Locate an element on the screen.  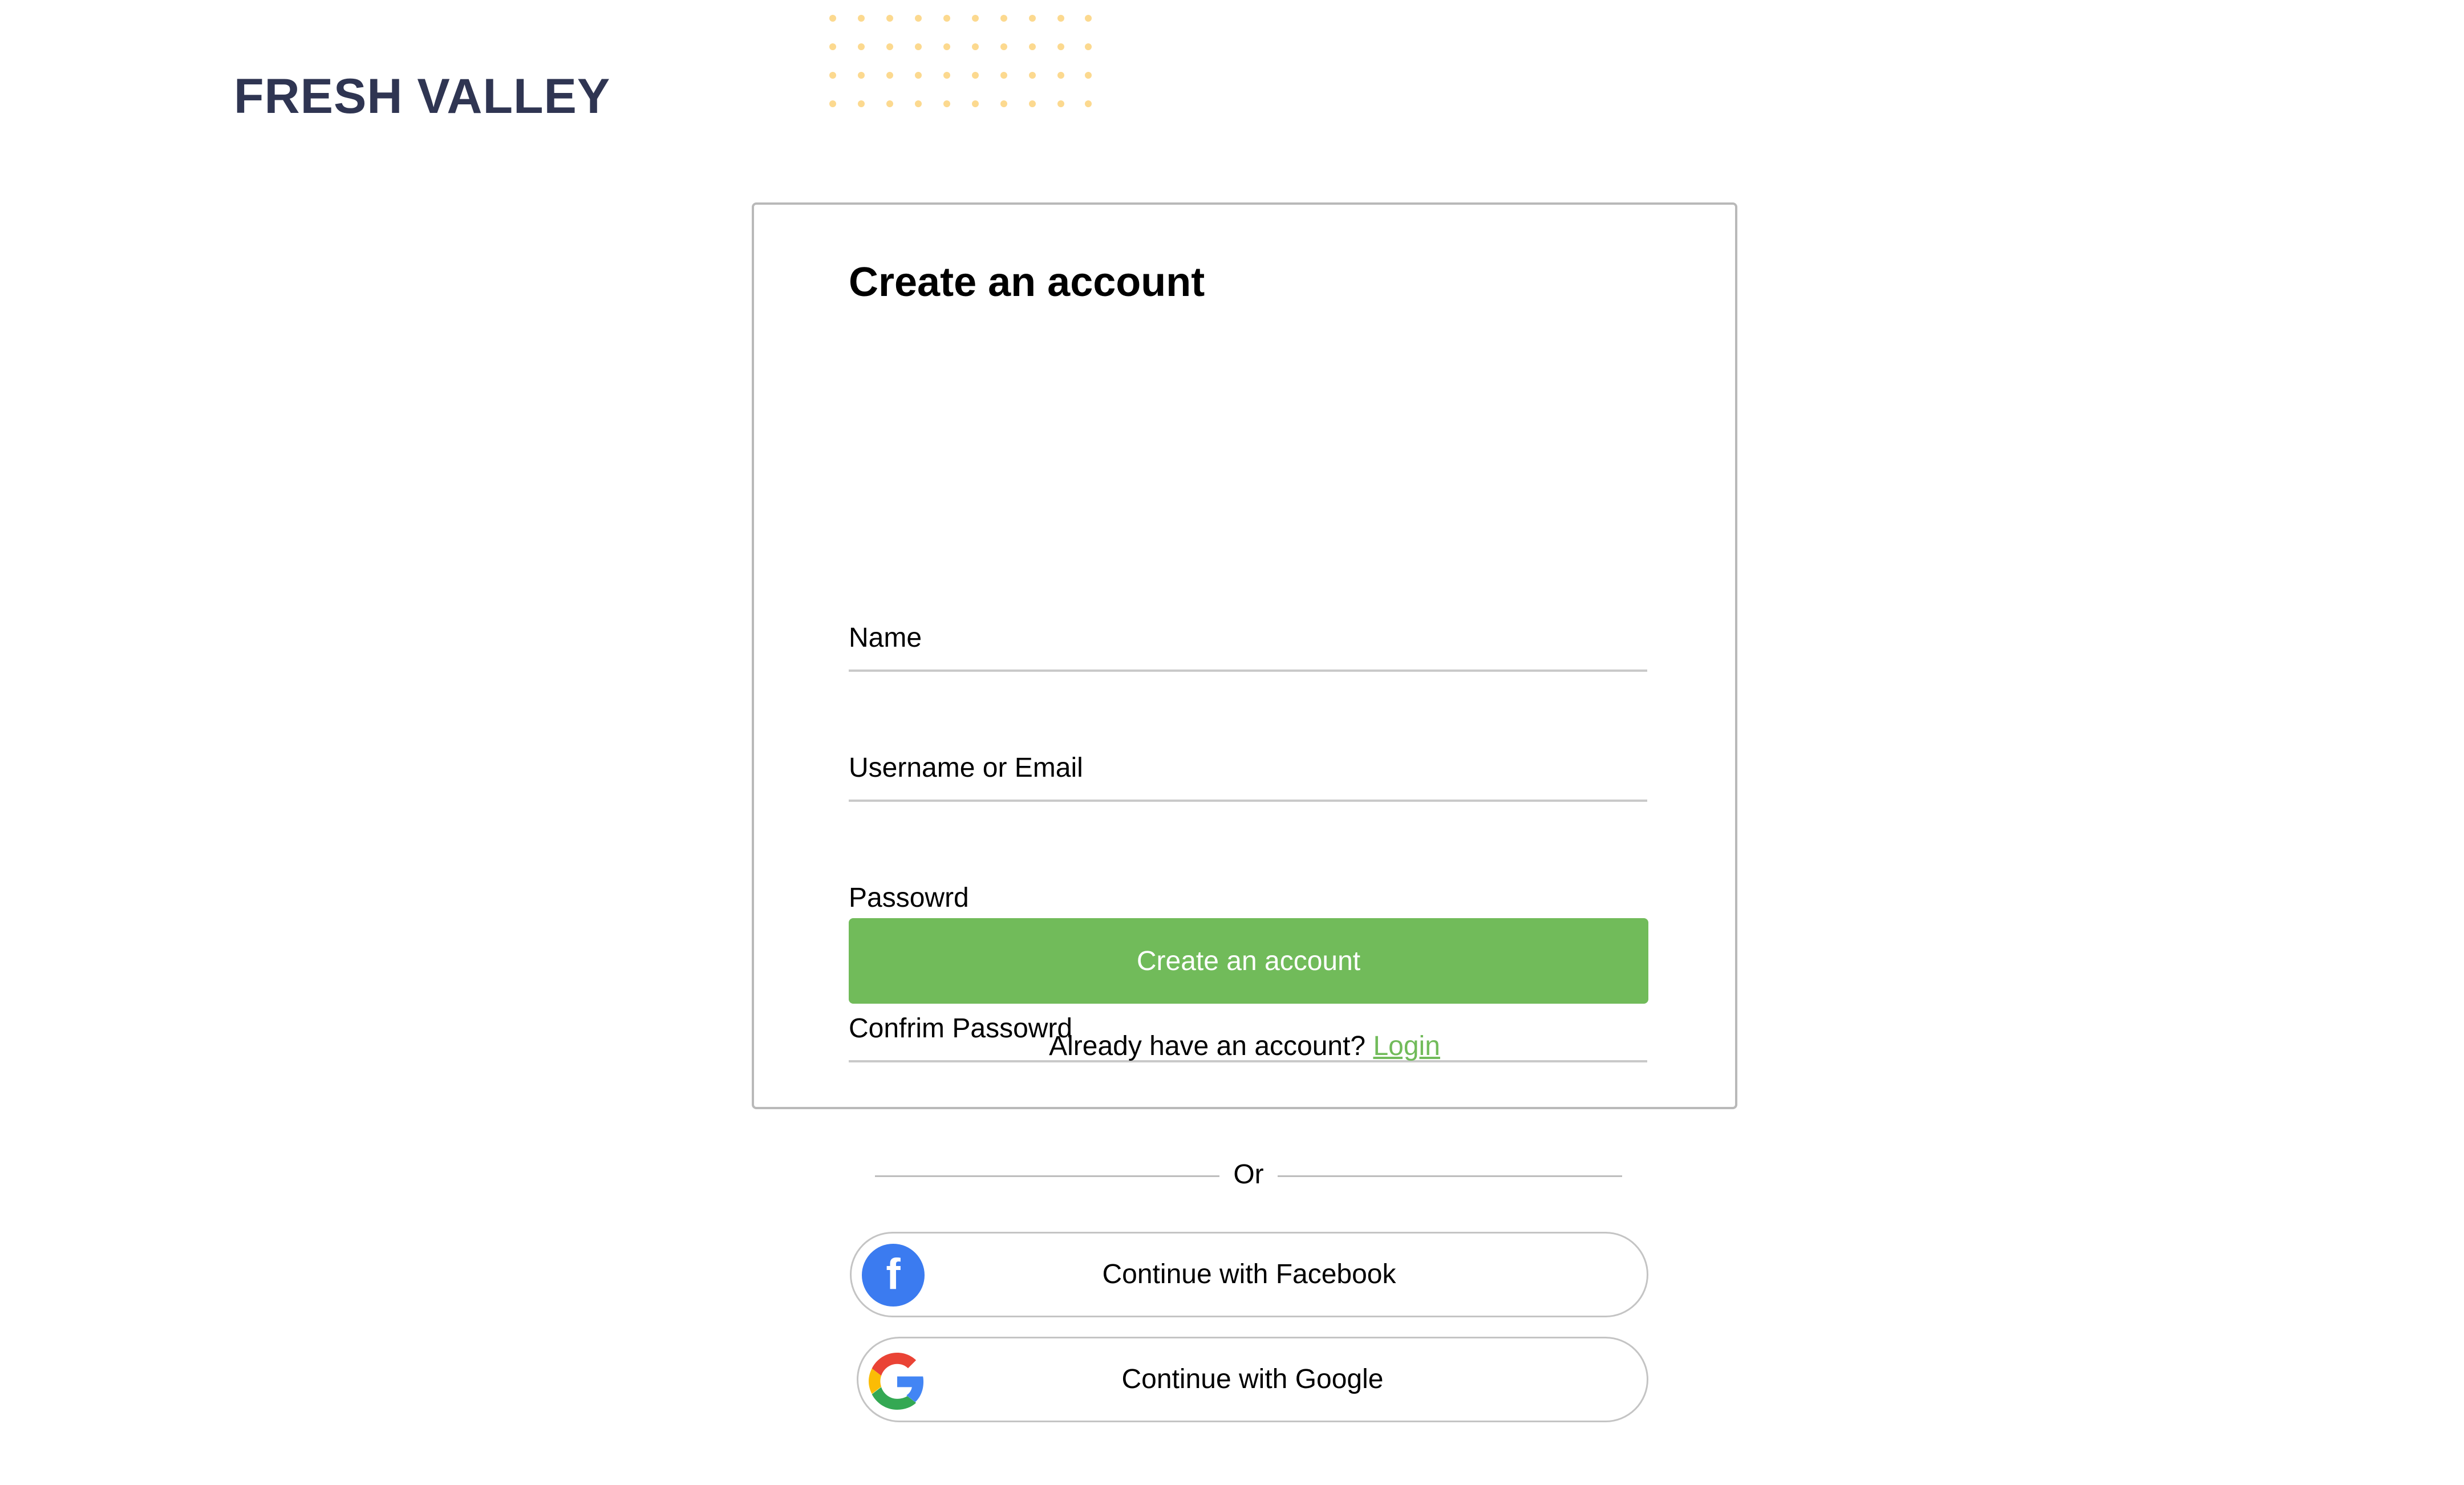
name-field-wrapper is located at coordinates (1248, 642).